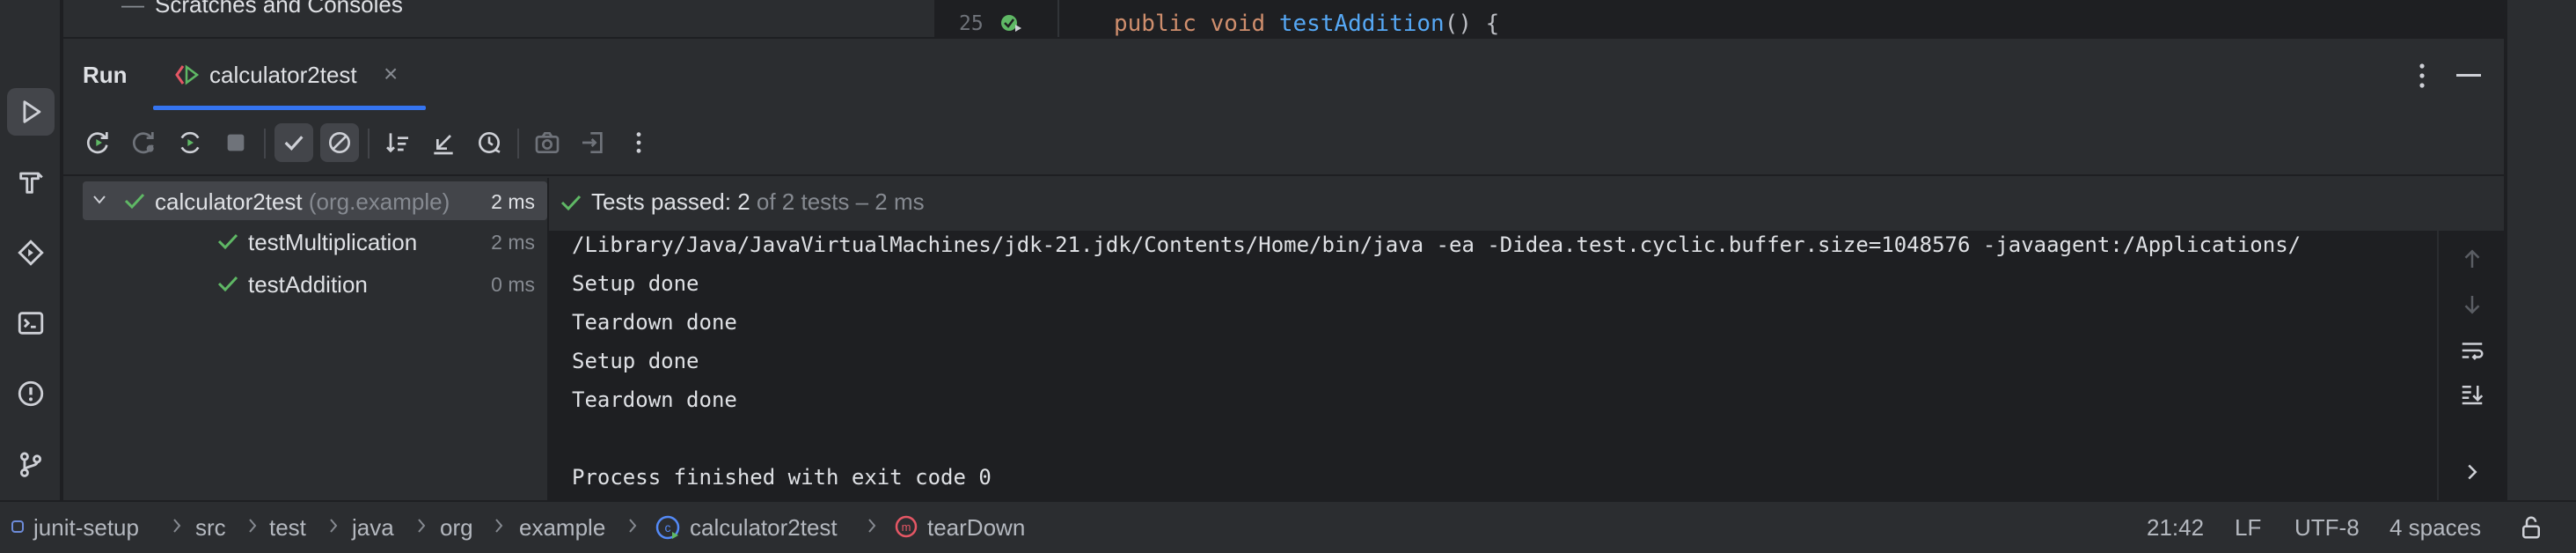 This screenshot has height=553, width=2576. What do you see at coordinates (339, 142) in the screenshot?
I see `show-ignored-button` at bounding box center [339, 142].